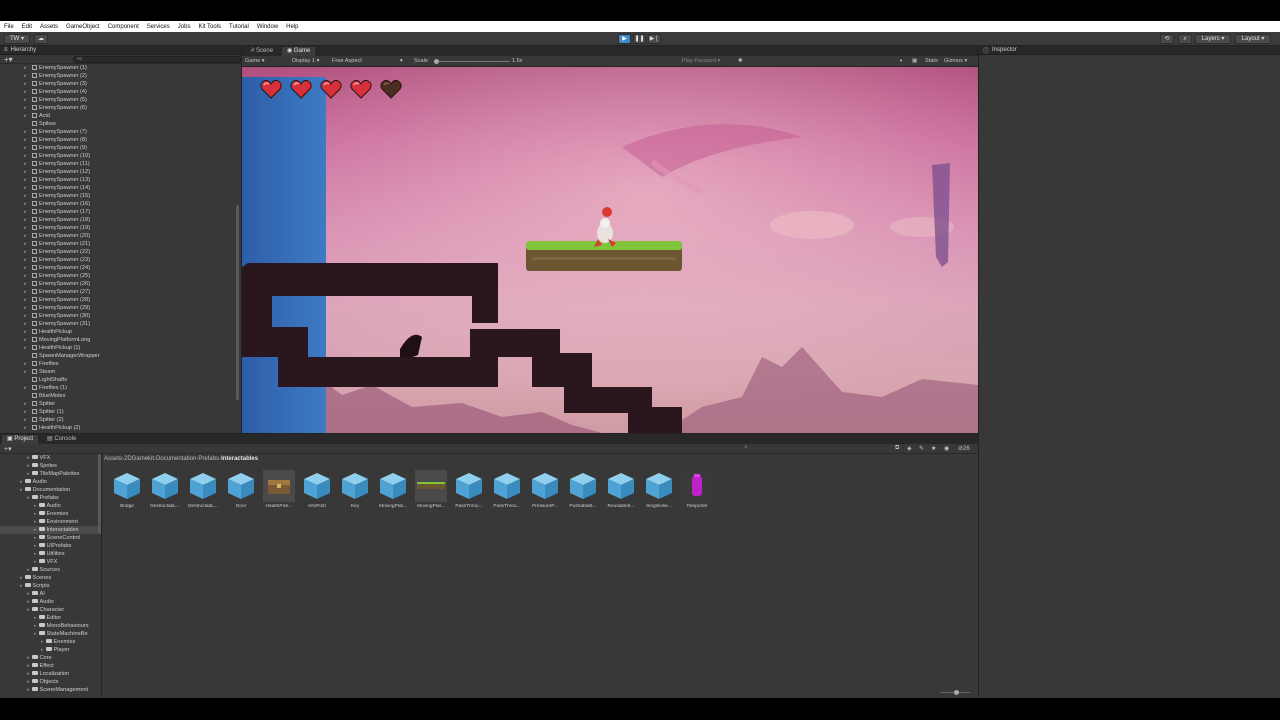 This screenshot has width=1280, height=720. I want to click on hierarchy-scrollbar, so click(237, 302).